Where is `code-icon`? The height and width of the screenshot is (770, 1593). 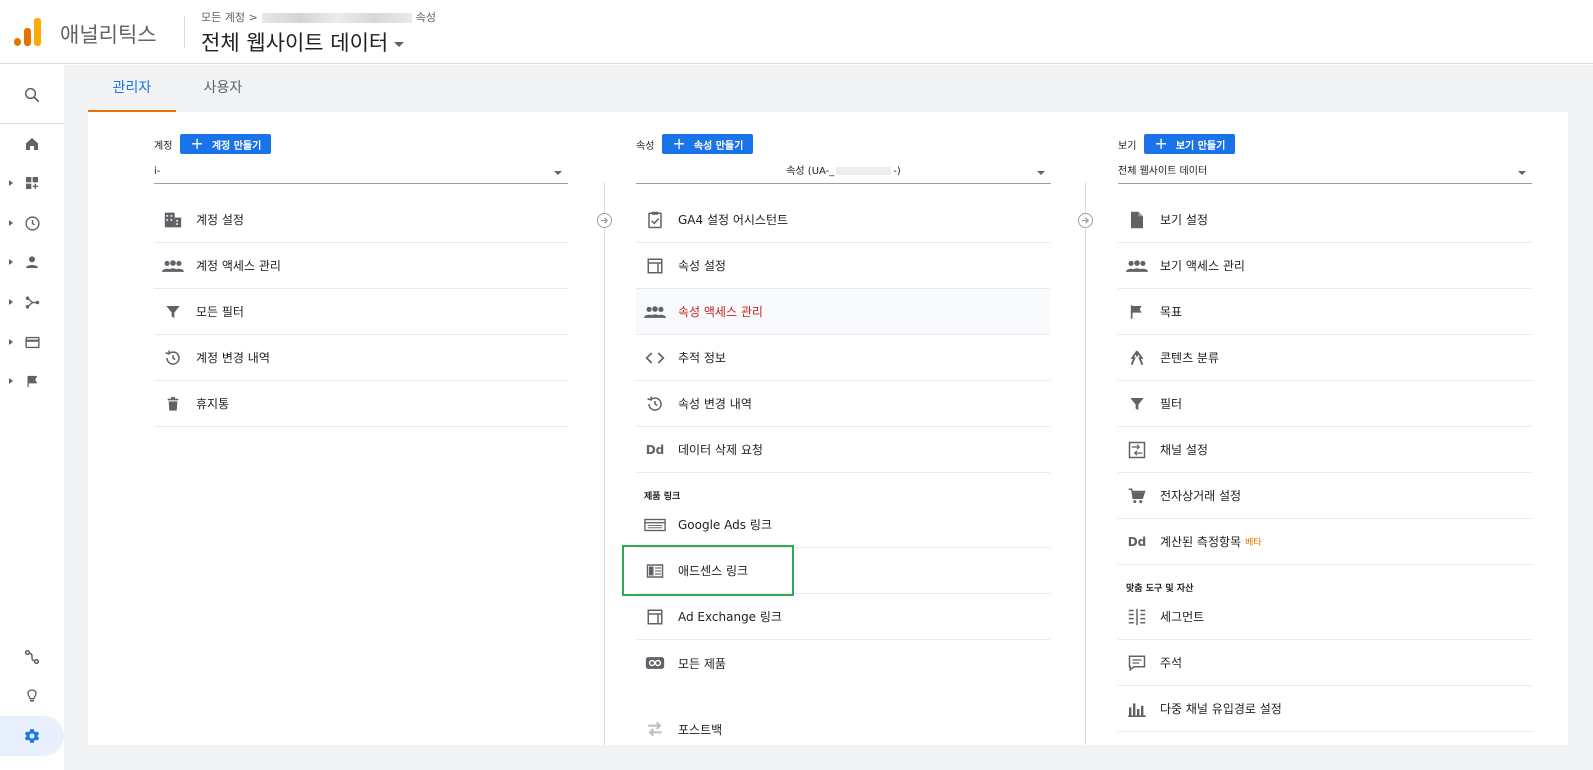 code-icon is located at coordinates (655, 358).